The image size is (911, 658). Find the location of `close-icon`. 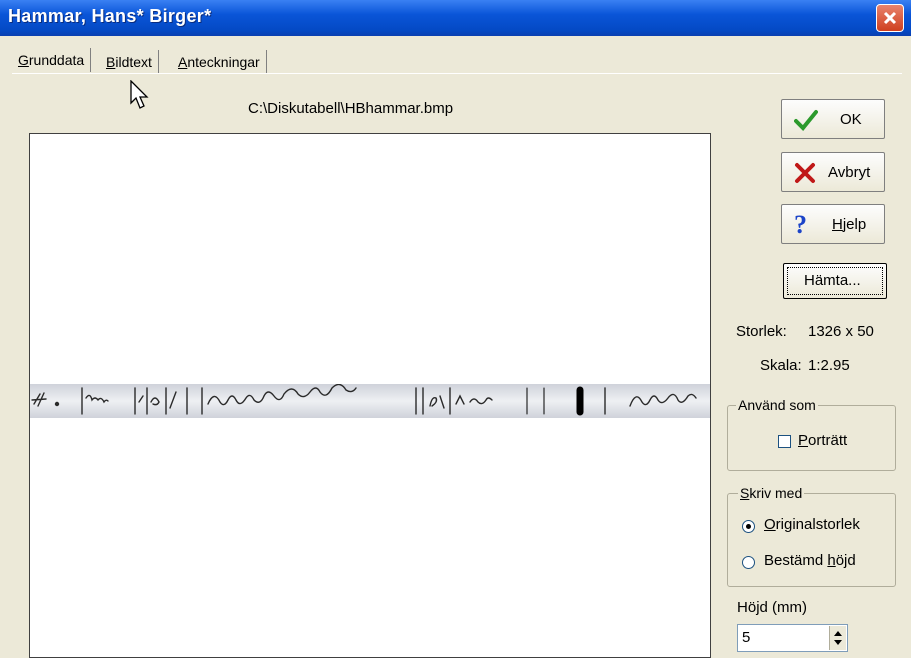

close-icon is located at coordinates (890, 18).